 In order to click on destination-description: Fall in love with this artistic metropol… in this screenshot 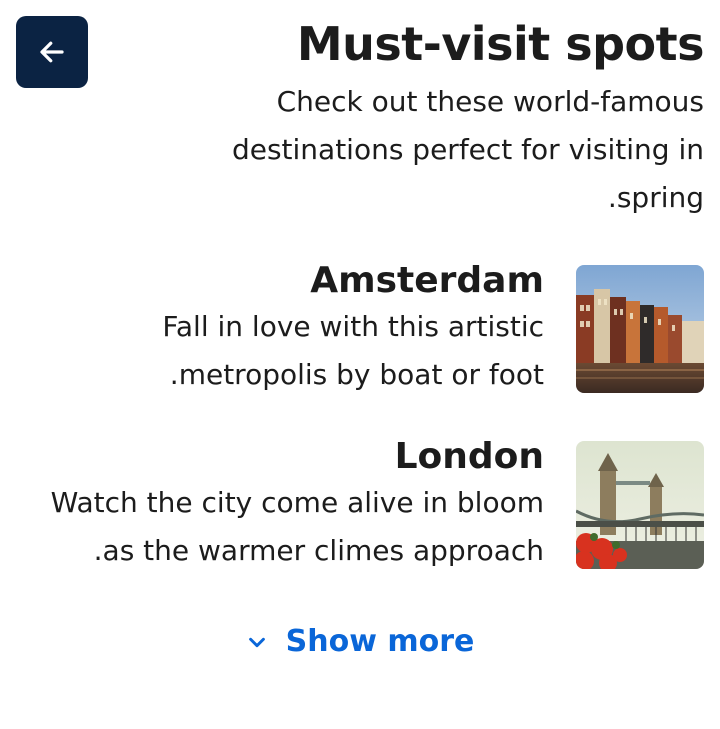, I will do `click(353, 350)`.